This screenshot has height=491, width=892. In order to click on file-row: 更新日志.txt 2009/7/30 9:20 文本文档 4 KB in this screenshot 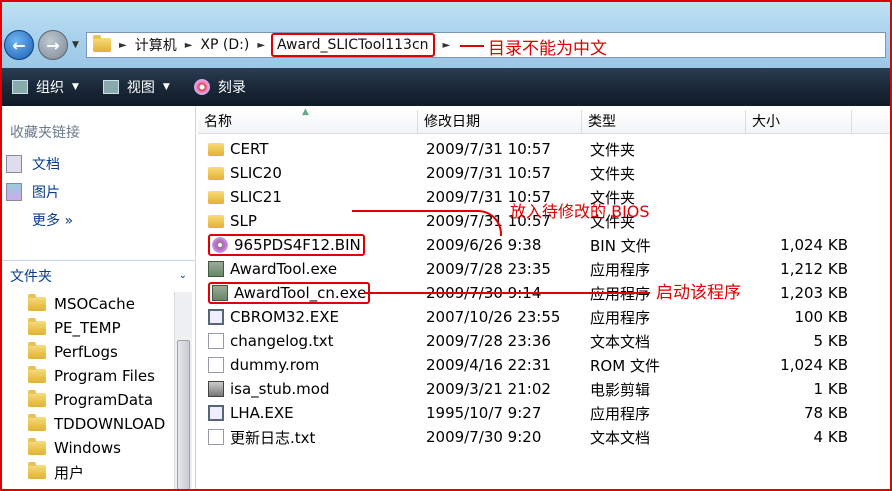, I will do `click(544, 437)`.